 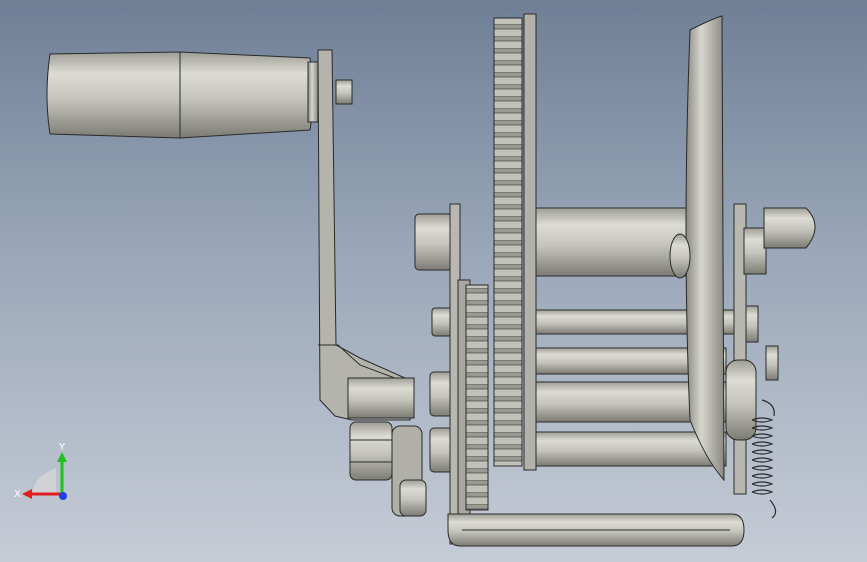 I want to click on crank-arm, so click(x=366, y=235).